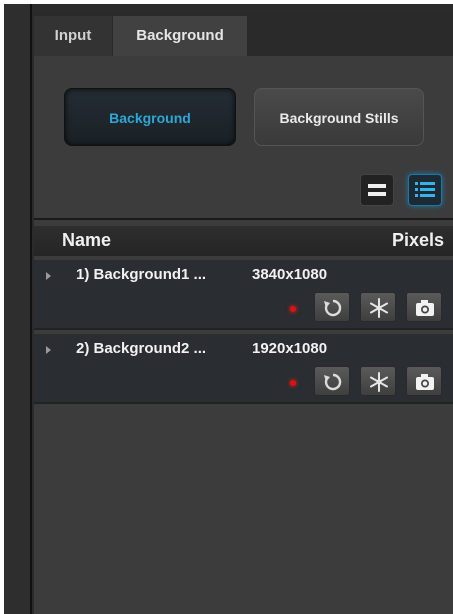 Image resolution: width=453 pixels, height=614 pixels. What do you see at coordinates (339, 117) in the screenshot?
I see `background-stills-button: Background Stills` at bounding box center [339, 117].